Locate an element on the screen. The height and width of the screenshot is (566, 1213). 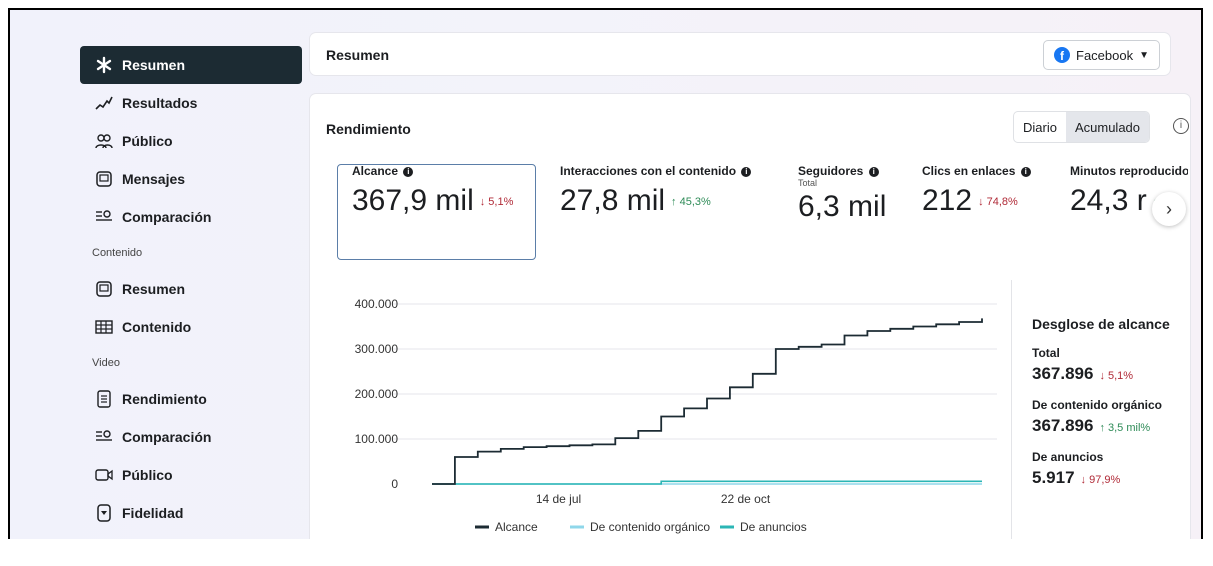
sidebar-item-publico: Público is located at coordinates (191, 141).